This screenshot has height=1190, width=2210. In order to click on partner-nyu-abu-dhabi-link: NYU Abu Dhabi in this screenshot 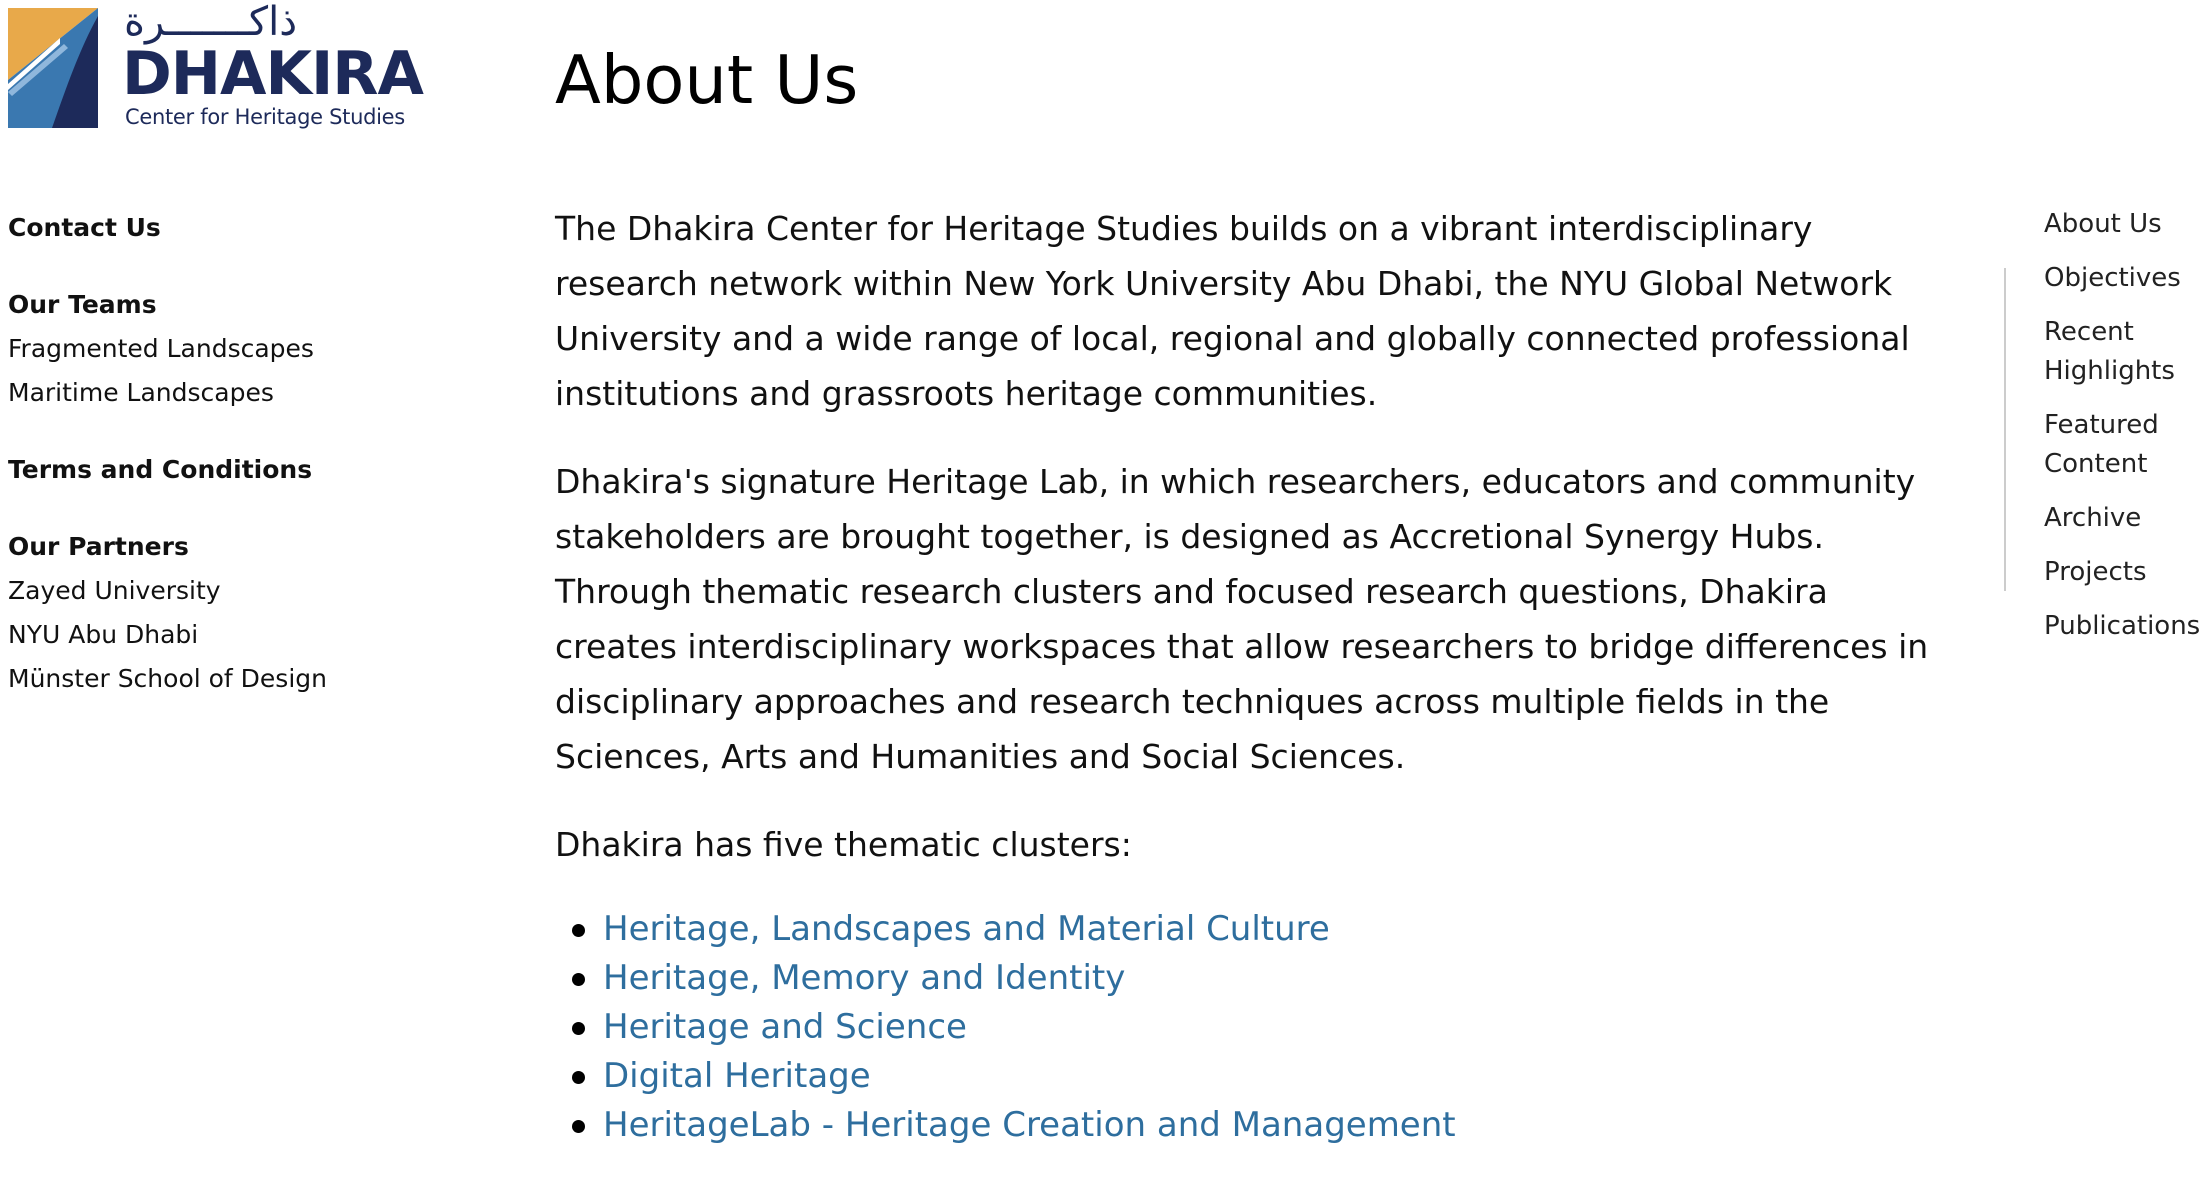, I will do `click(218, 635)`.